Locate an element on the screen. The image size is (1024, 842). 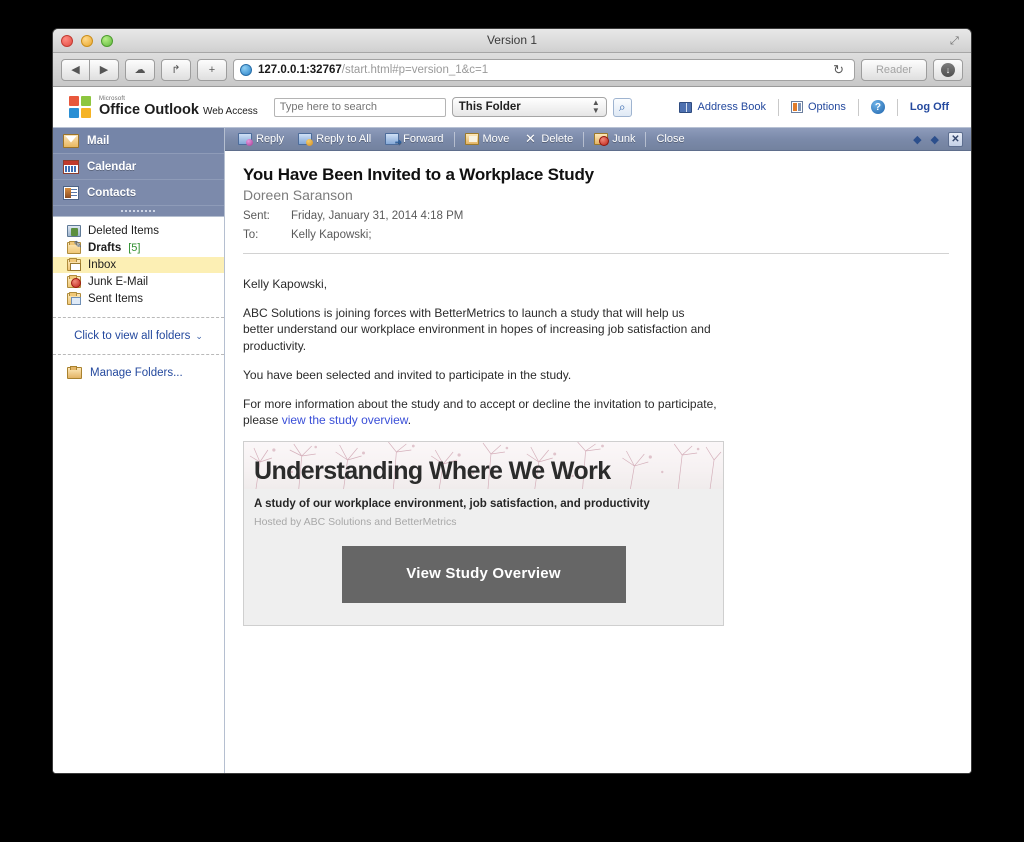
sidebar-item-contacts: Contacts is located at coordinates (138, 193).